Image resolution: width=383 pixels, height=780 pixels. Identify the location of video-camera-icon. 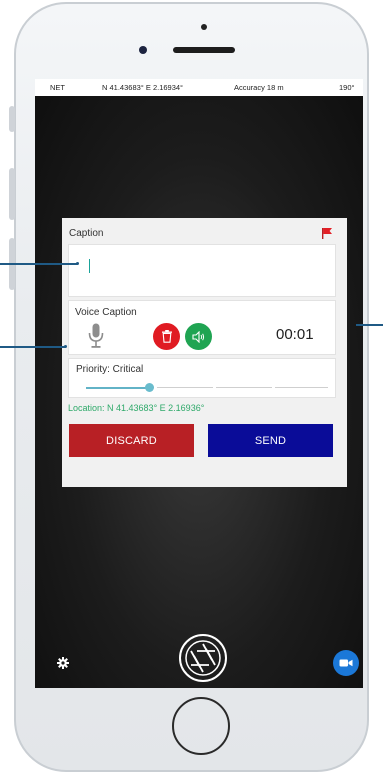
(346, 663).